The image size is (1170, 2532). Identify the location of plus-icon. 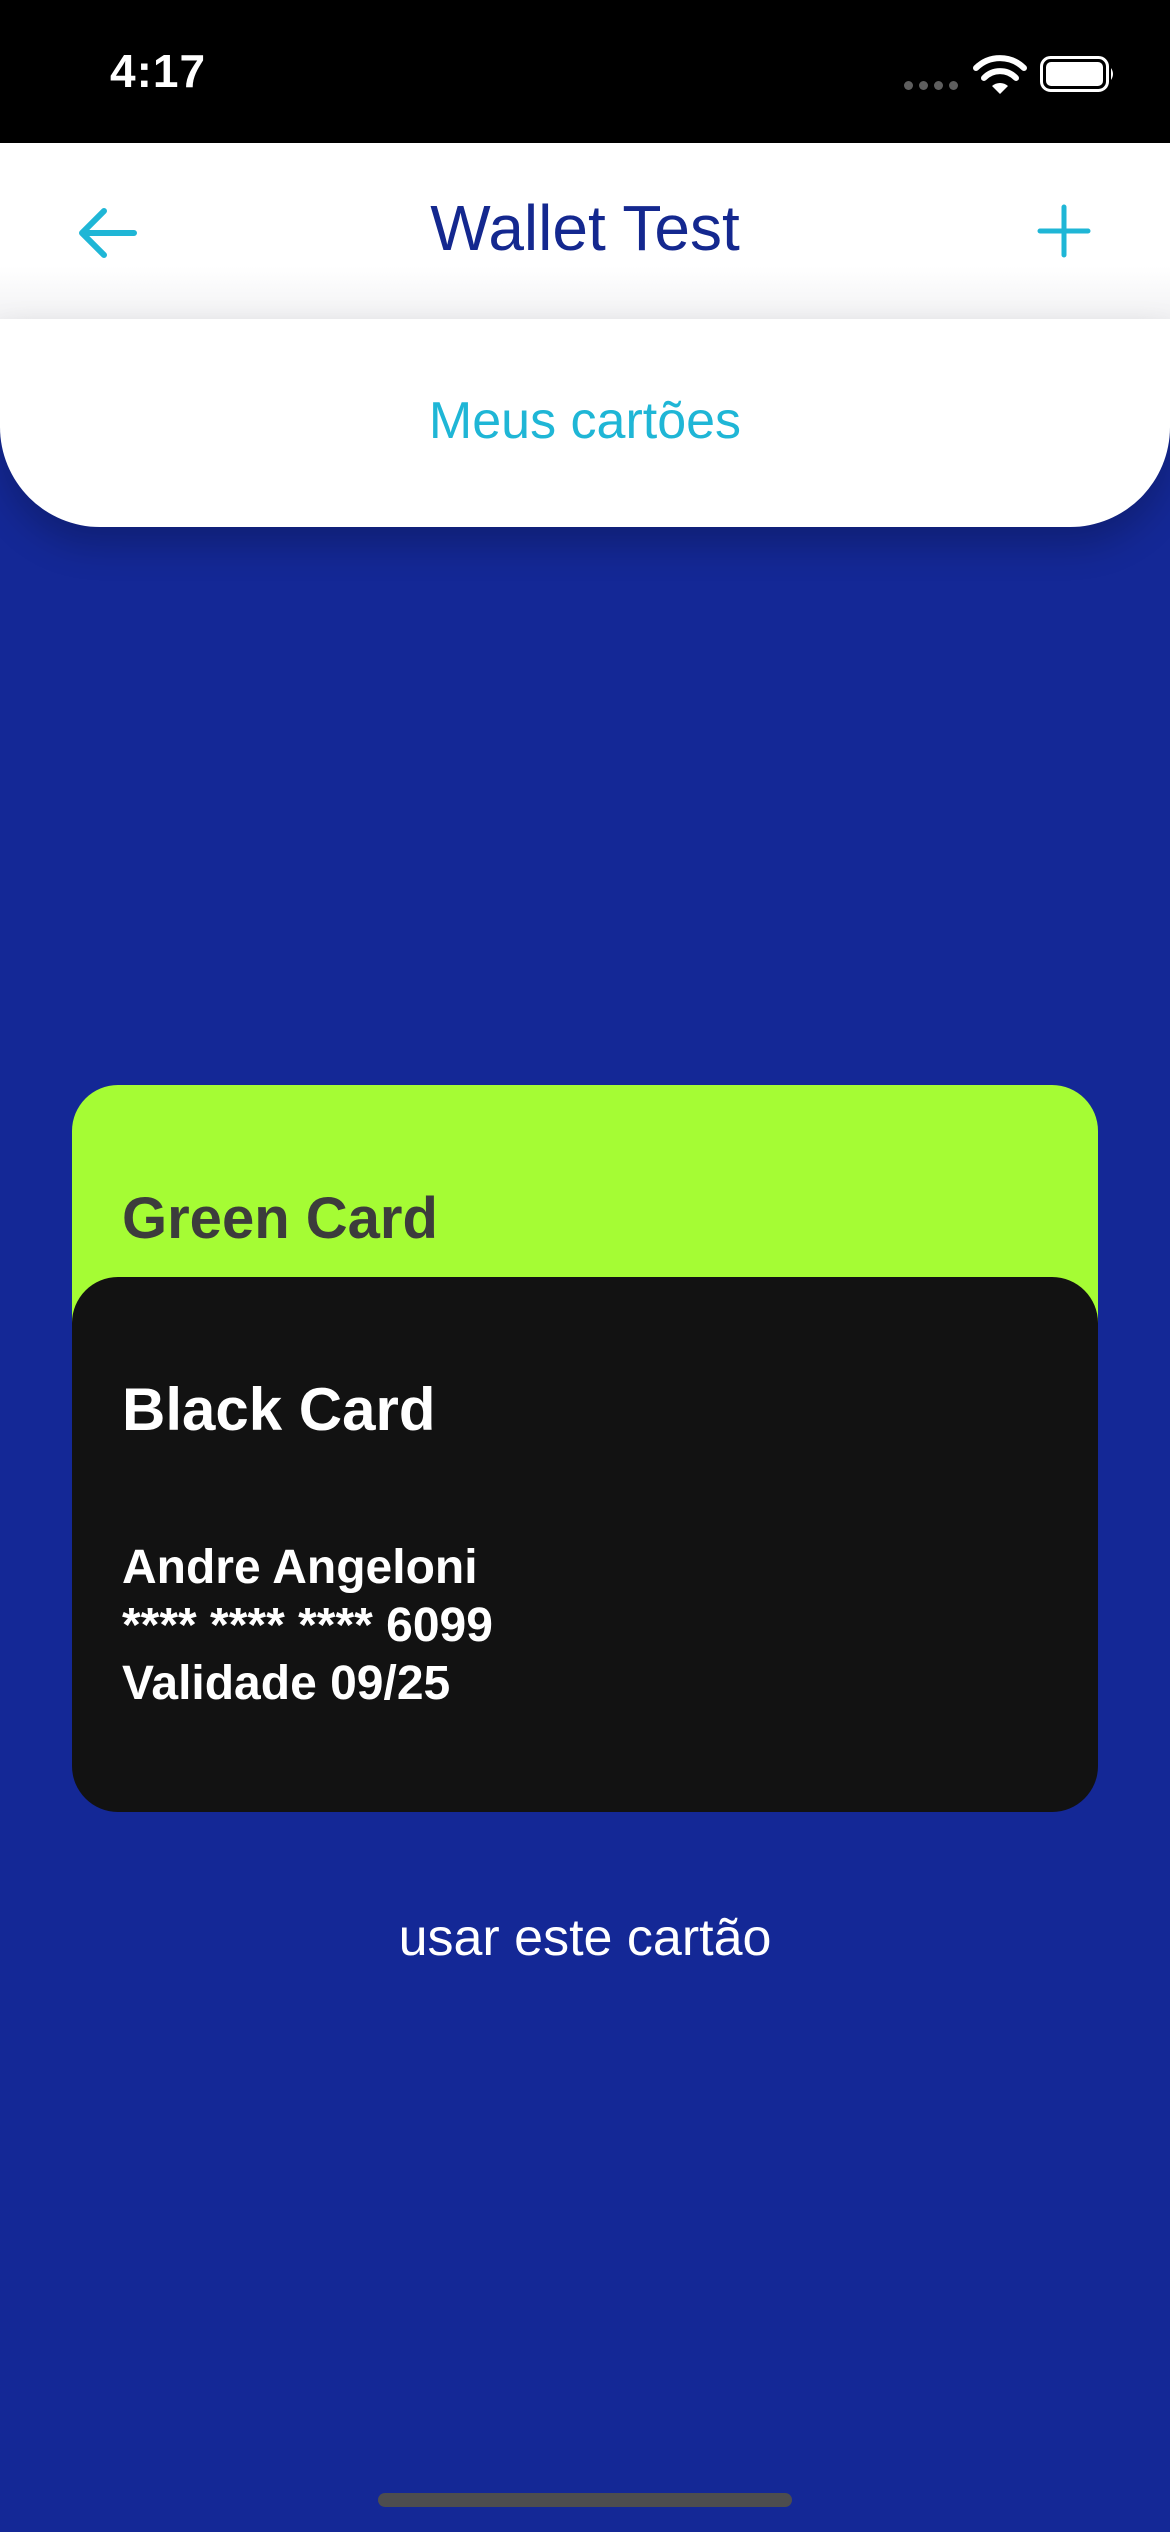
(1064, 231).